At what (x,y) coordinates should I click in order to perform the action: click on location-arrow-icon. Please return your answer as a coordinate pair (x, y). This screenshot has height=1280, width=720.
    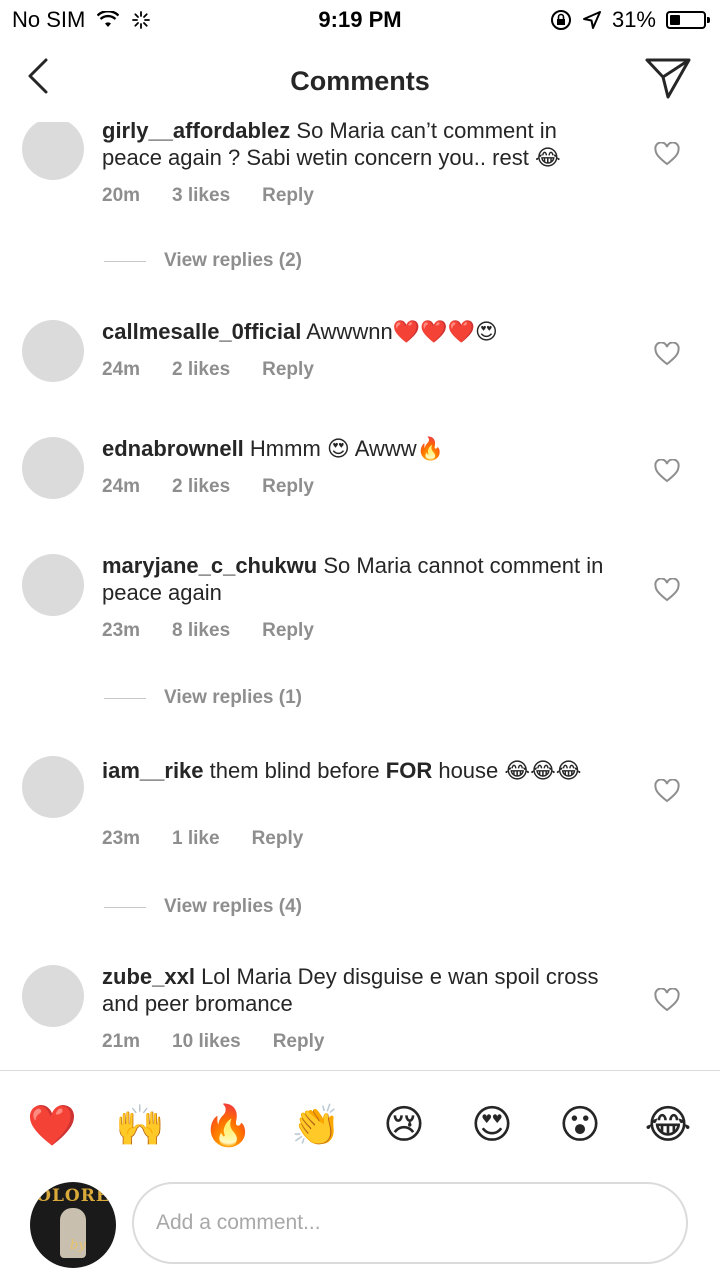
    Looking at the image, I should click on (591, 20).